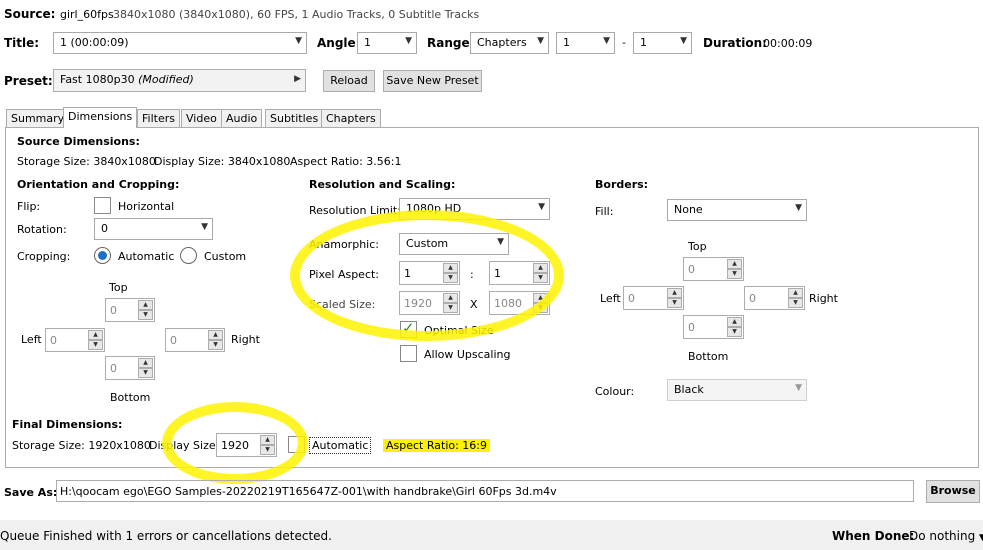 The width and height of the screenshot is (983, 550). I want to click on fill-label: Fill:, so click(604, 211).